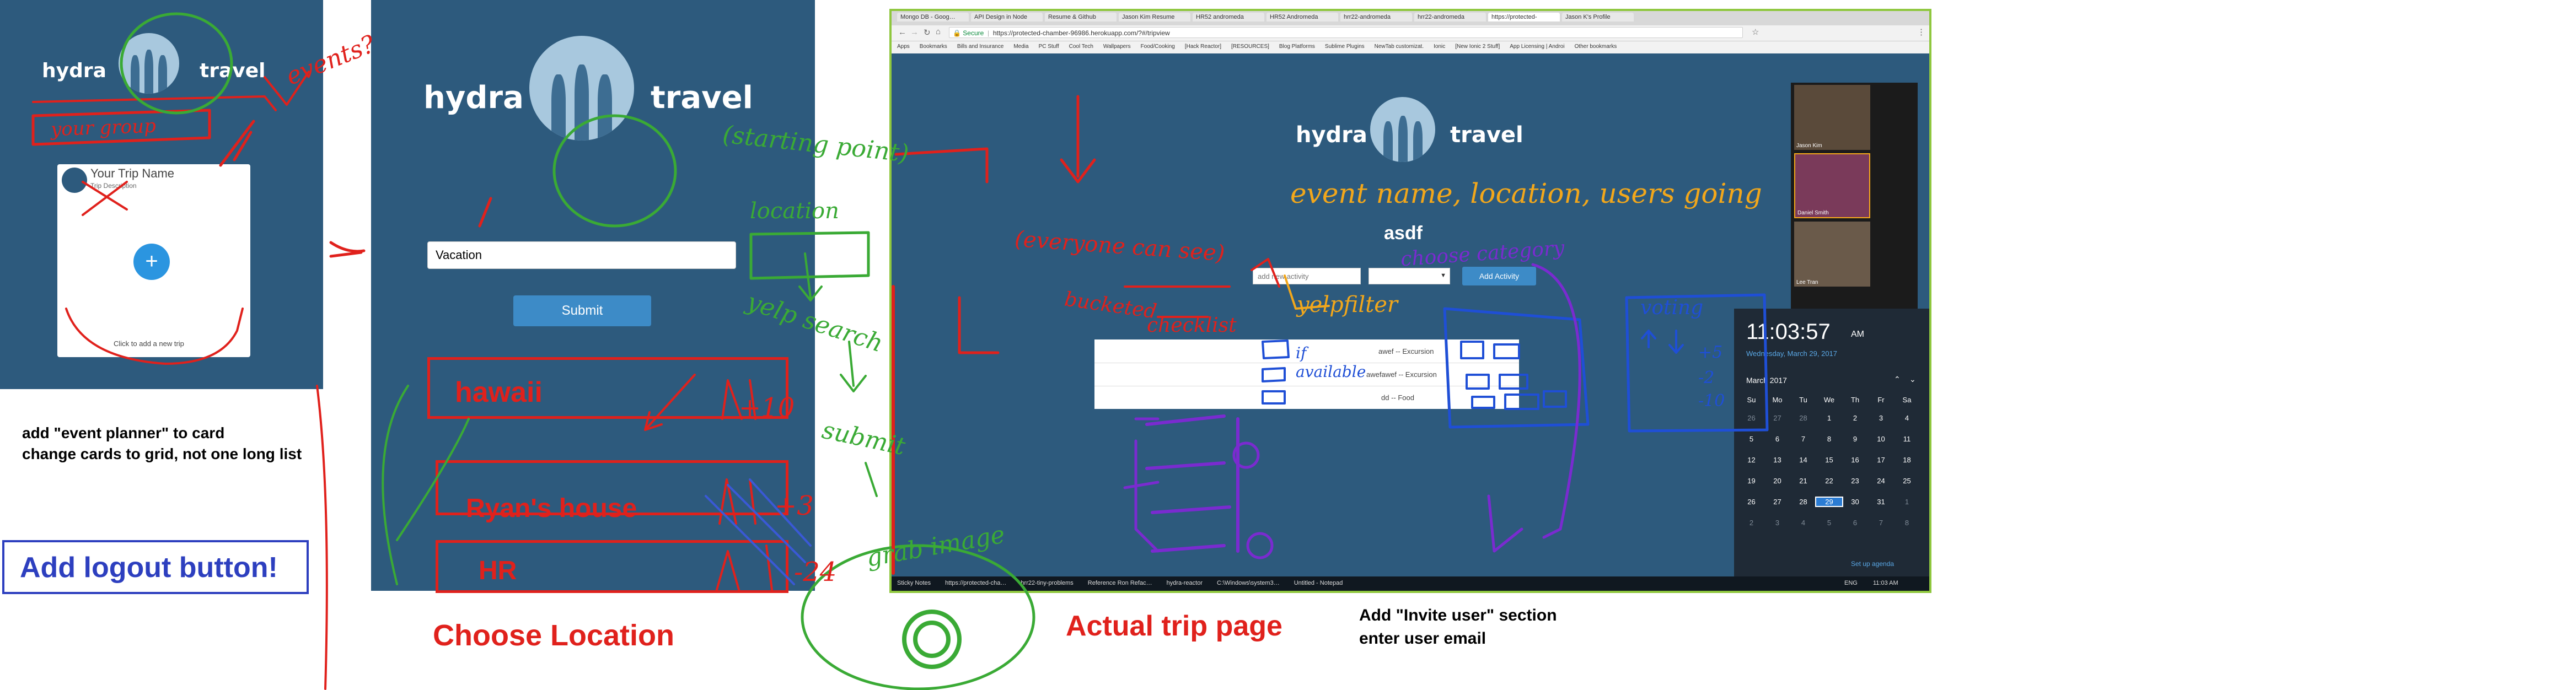  I want to click on bookmark-item: Other bookmarks, so click(1596, 47).